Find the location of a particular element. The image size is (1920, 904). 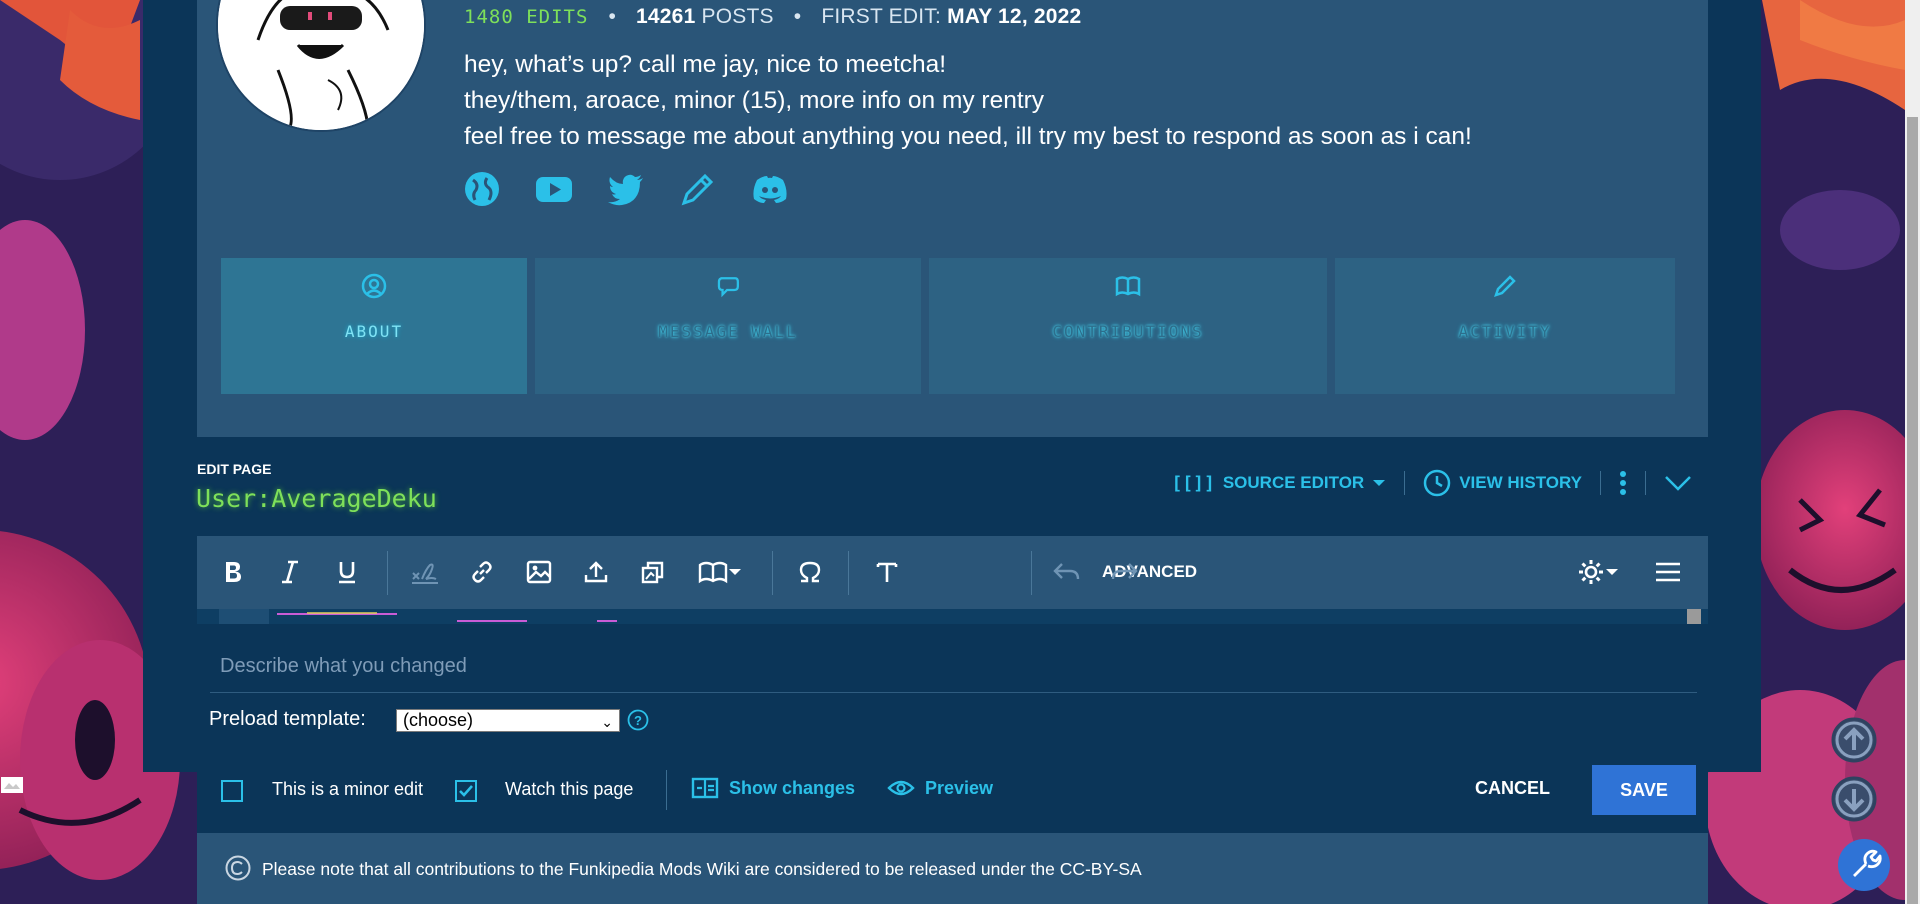

bold-icon is located at coordinates (233, 572).